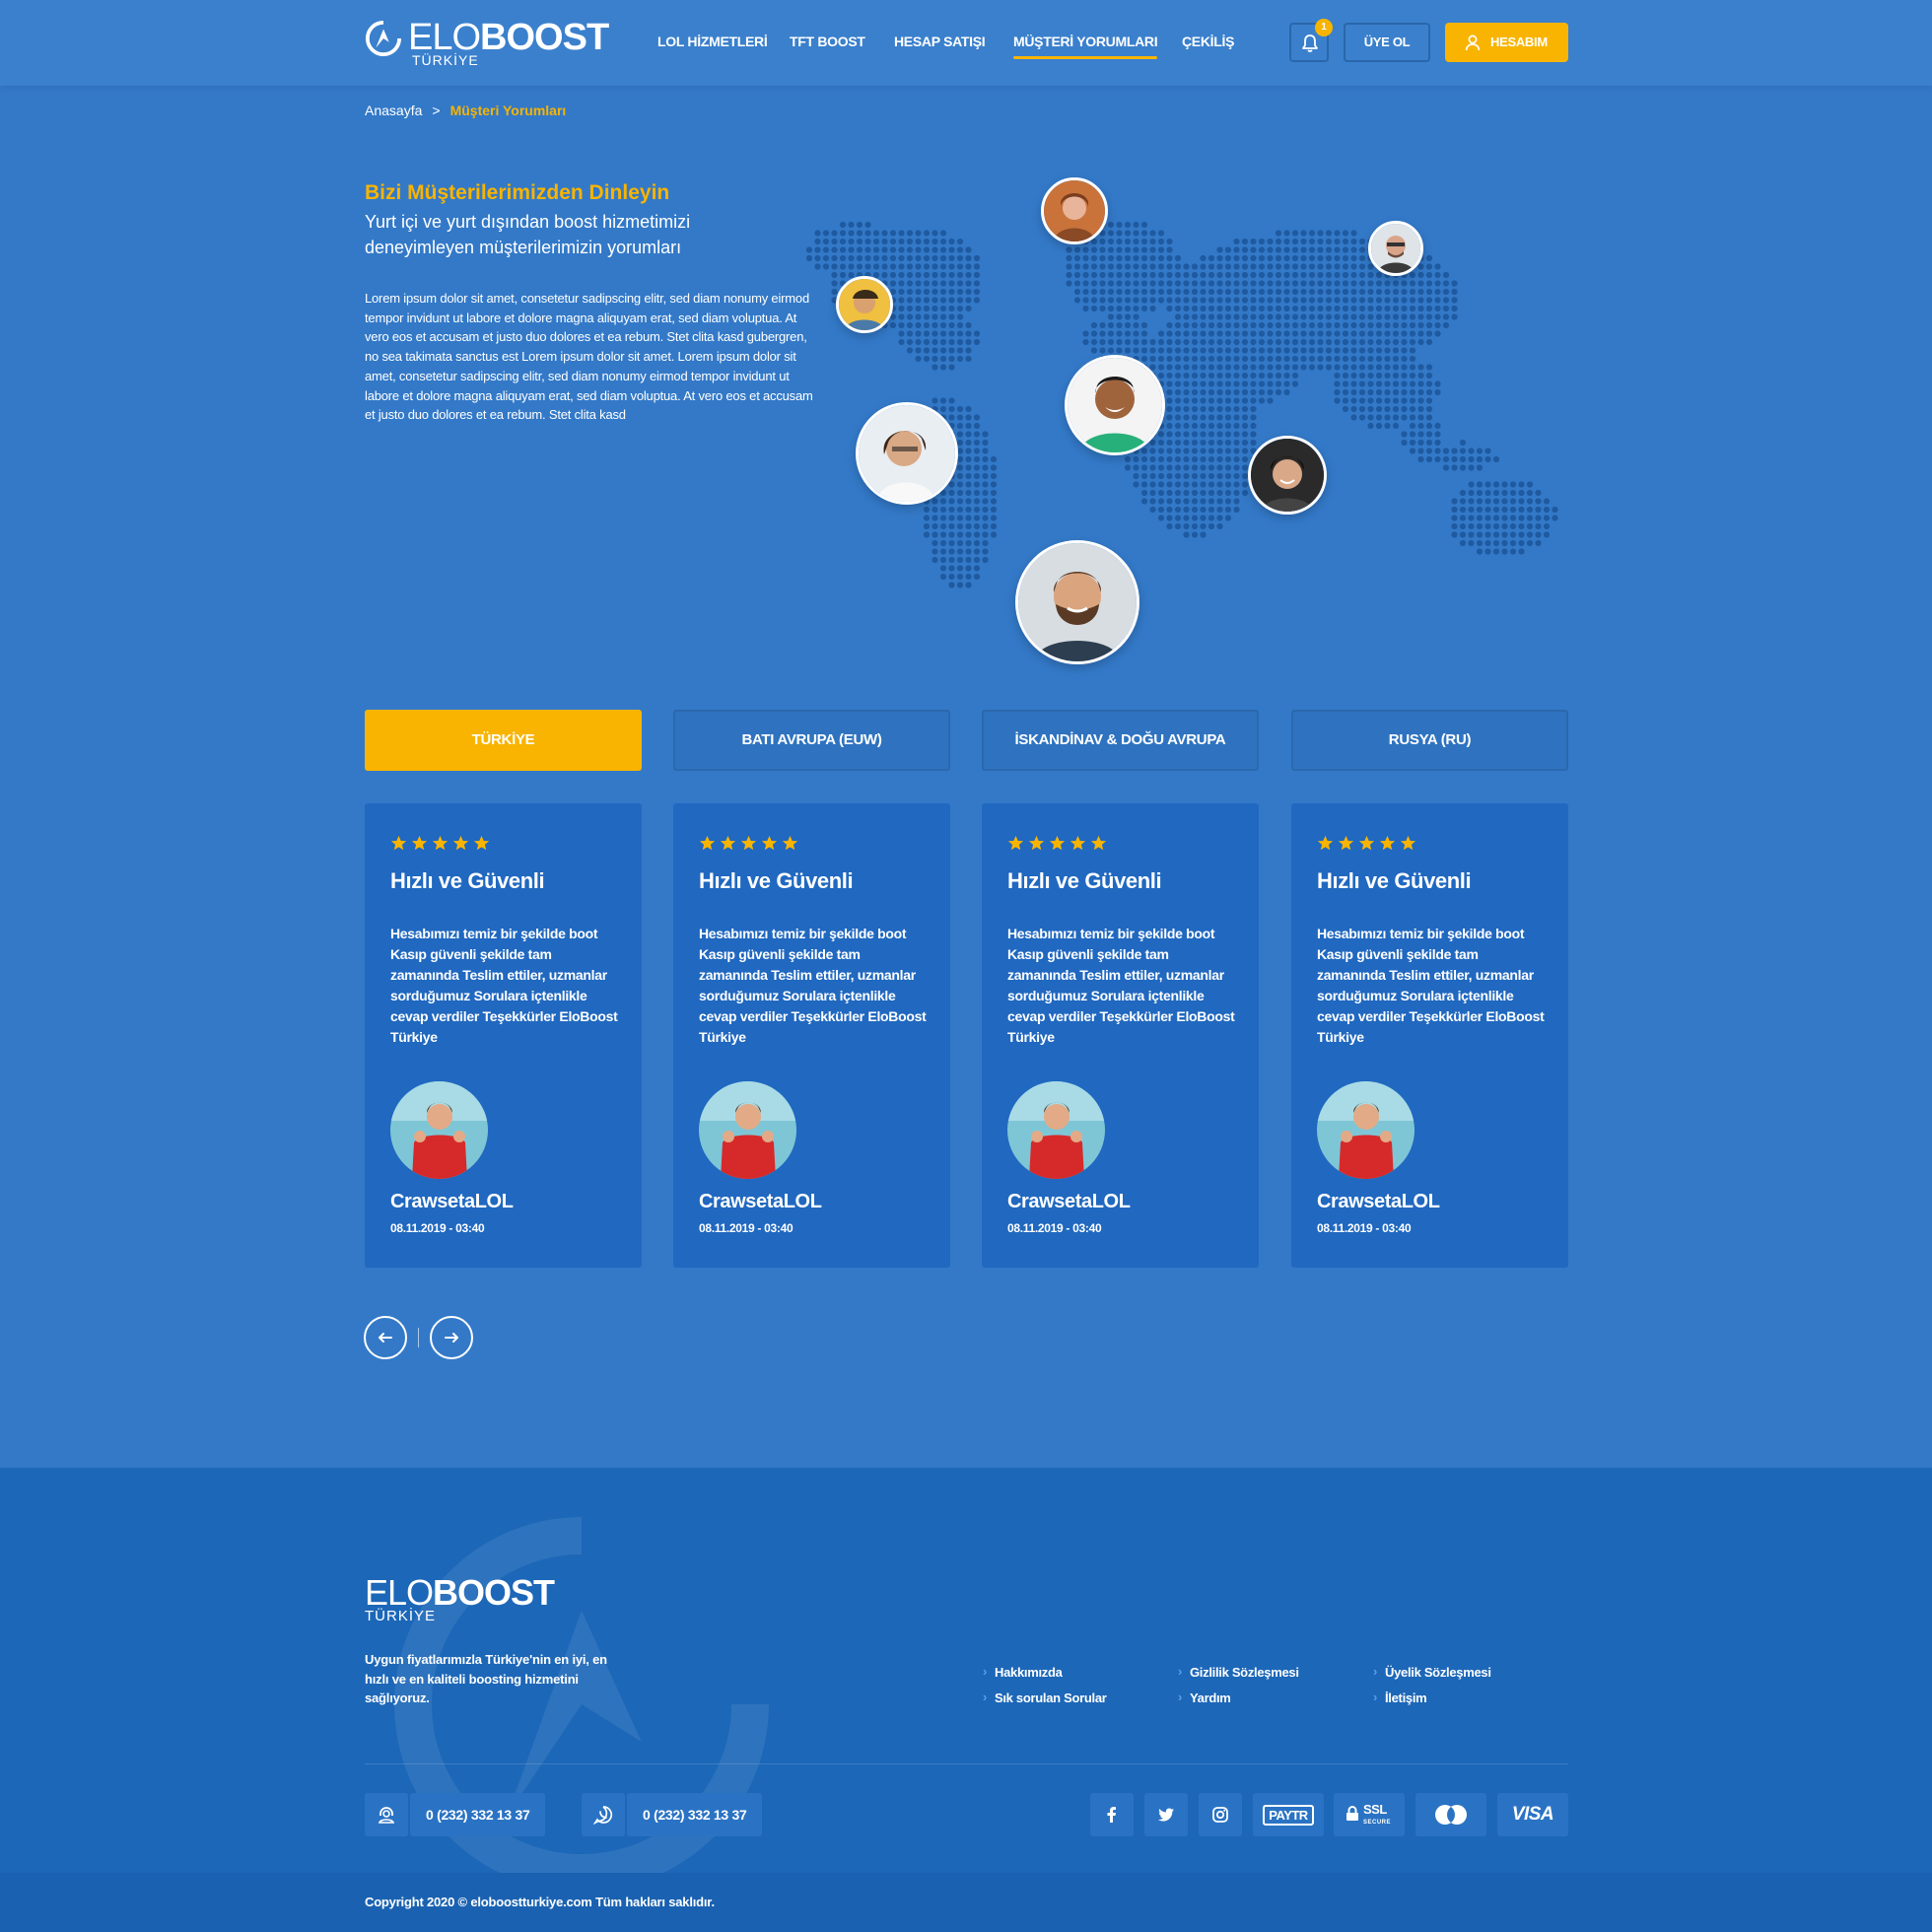 The height and width of the screenshot is (1932, 1932). What do you see at coordinates (1121, 741) in the screenshot?
I see `tab-nordic-east-europe: İSKANDİNAV & DOĞU AVRUPA` at bounding box center [1121, 741].